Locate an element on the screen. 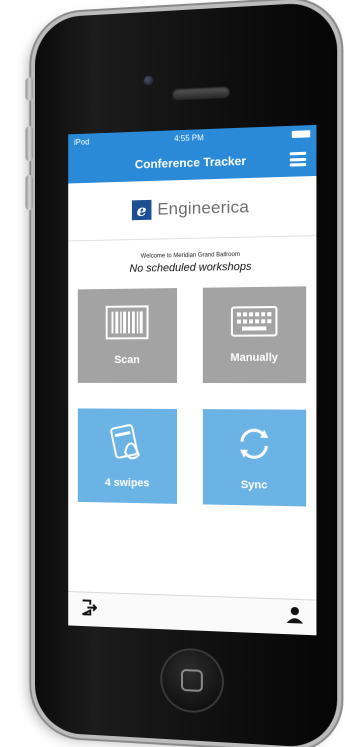 This screenshot has width=345, height=747. barcode-icon is located at coordinates (127, 323).